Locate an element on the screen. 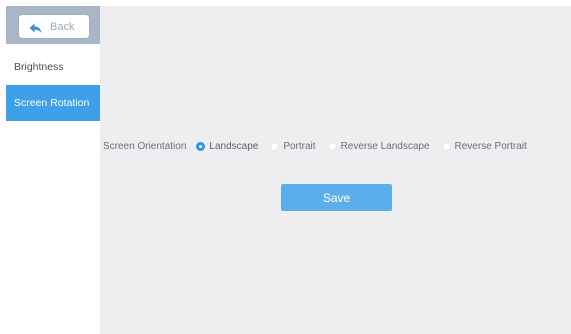 This screenshot has height=334, width=571. sidebar-header: Back is located at coordinates (53, 25).